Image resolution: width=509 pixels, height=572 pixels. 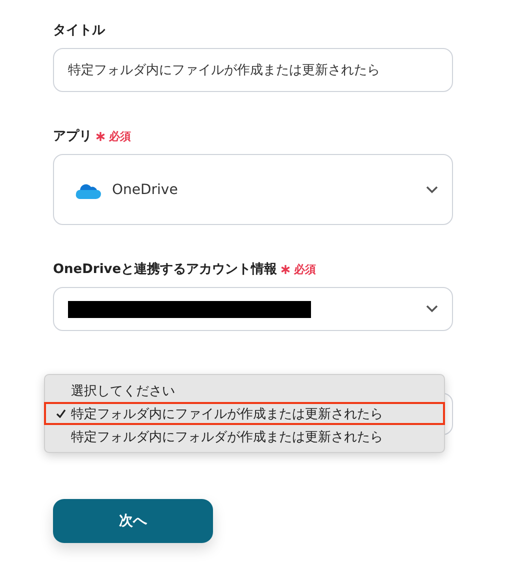 I want to click on check-icon, so click(x=61, y=413).